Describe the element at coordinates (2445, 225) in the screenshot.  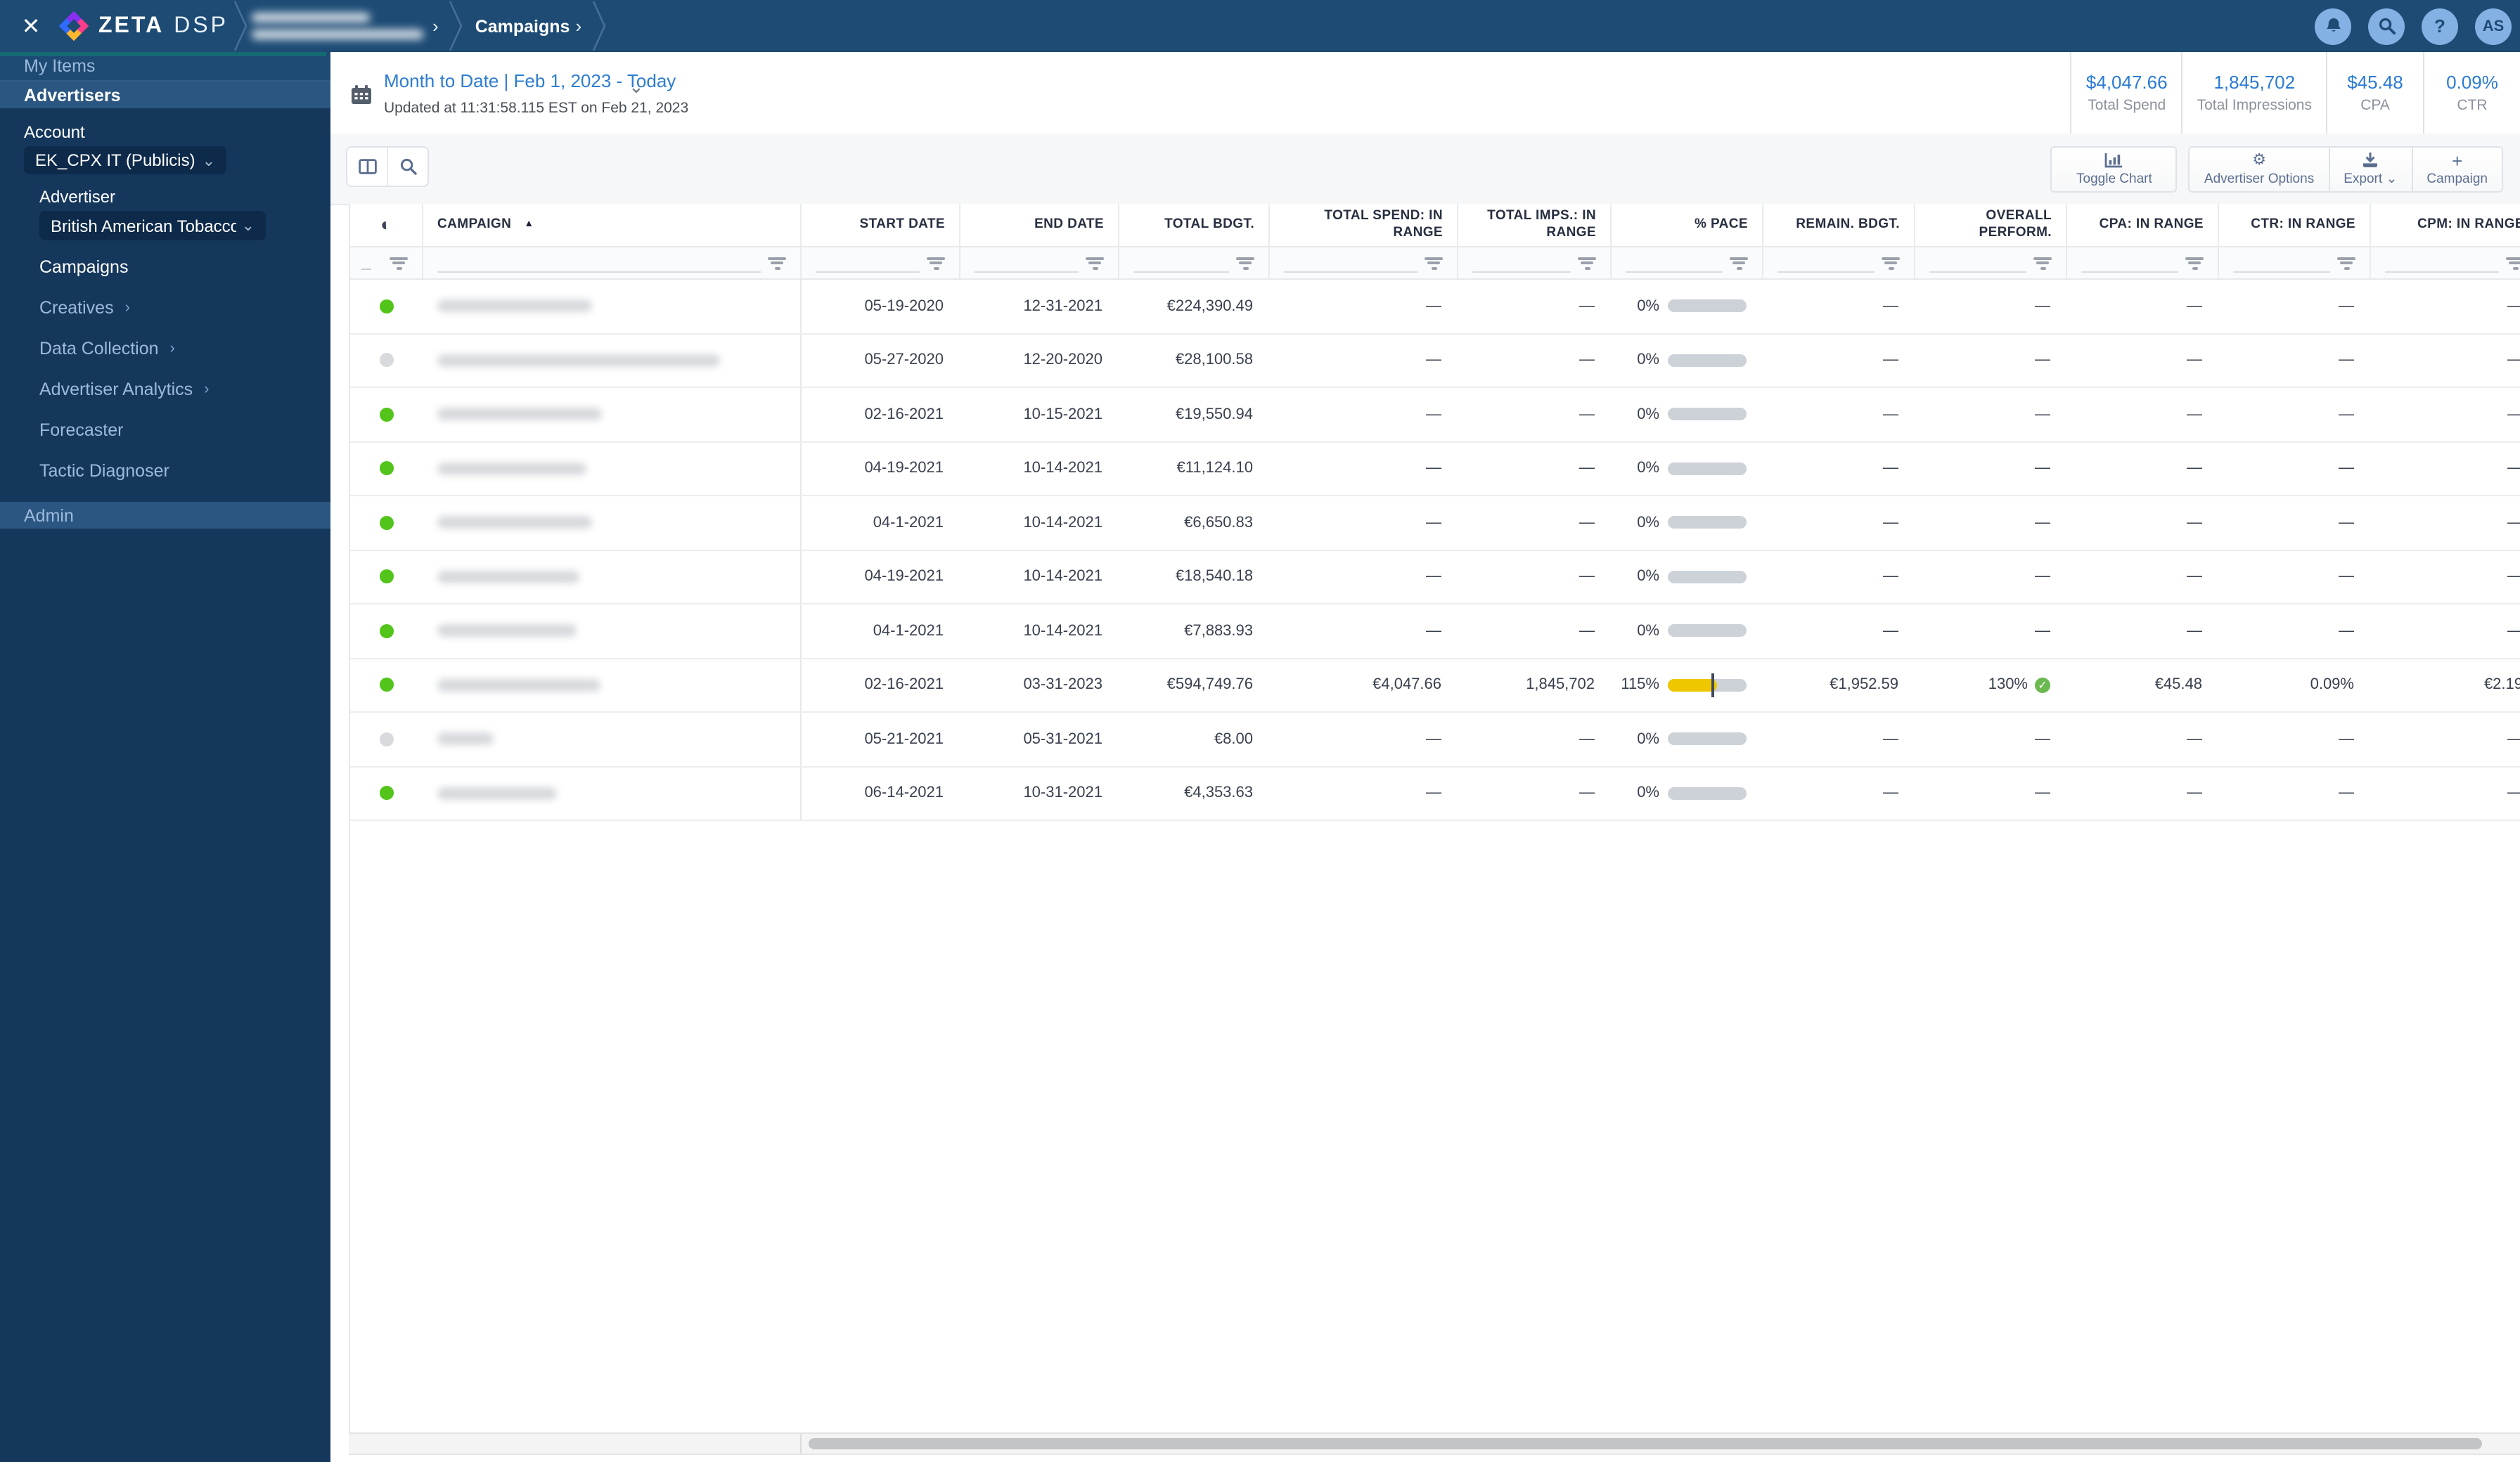
I see `column-header-cpm: CPM: IN RANGE` at that location.